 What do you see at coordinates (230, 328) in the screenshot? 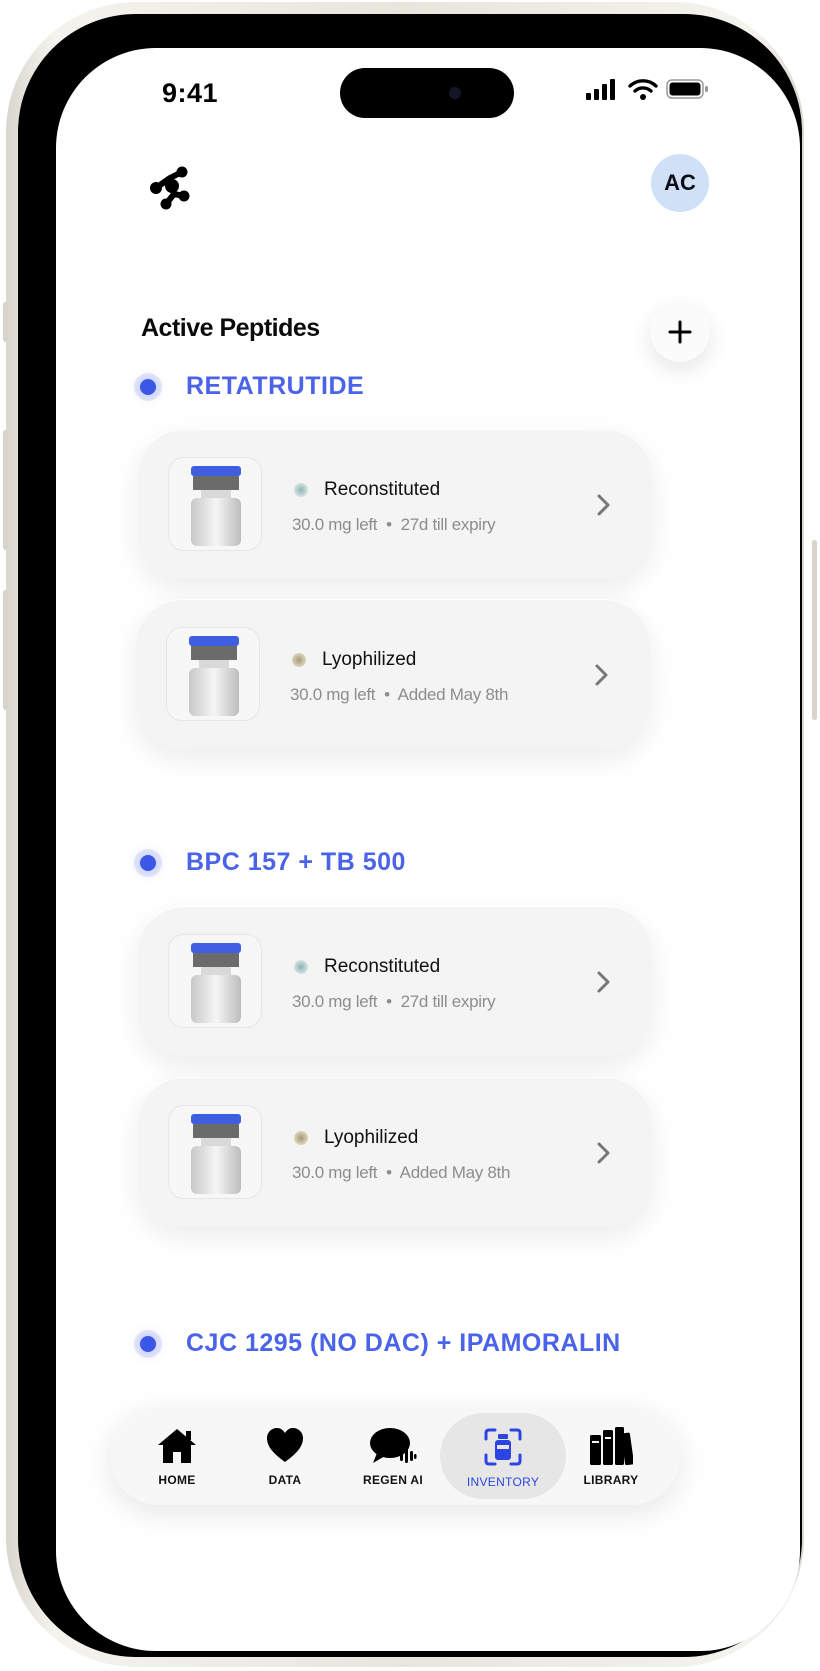
I see `section-title: Active Peptides` at bounding box center [230, 328].